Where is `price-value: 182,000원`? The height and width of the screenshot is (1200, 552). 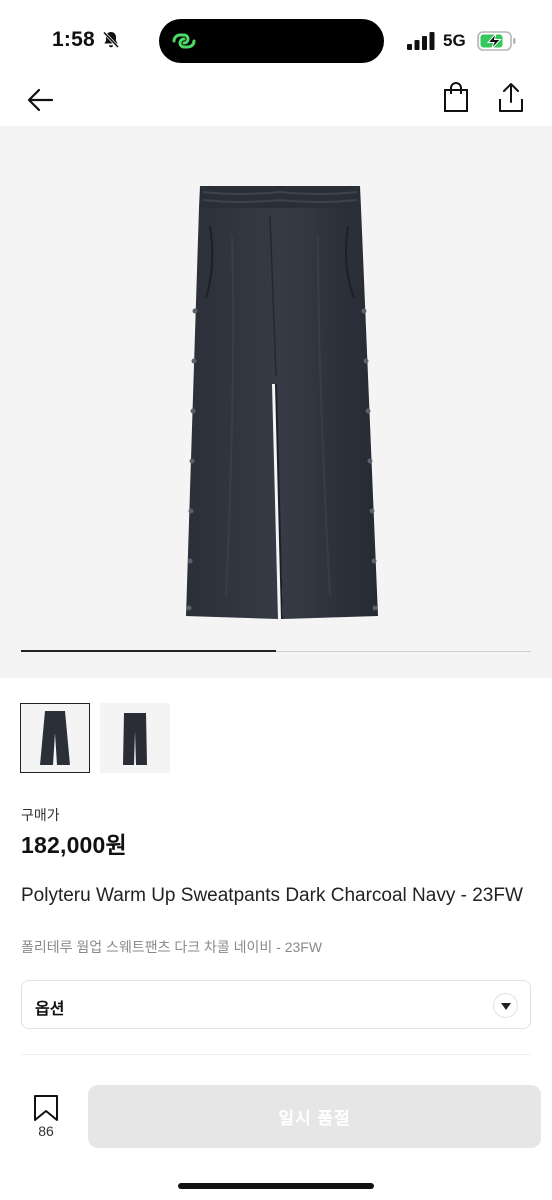 price-value: 182,000원 is located at coordinates (74, 845).